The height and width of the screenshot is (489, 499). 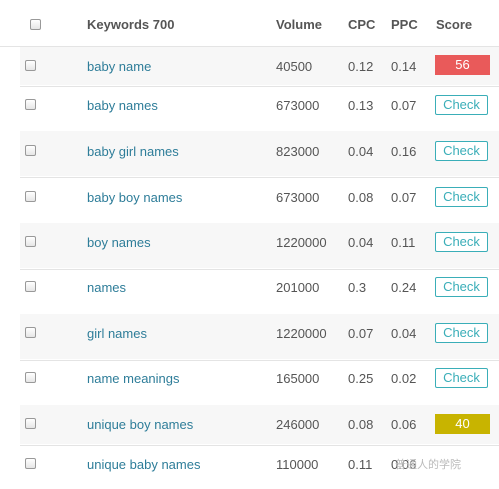 I want to click on keyword-link: boy names, so click(x=119, y=242).